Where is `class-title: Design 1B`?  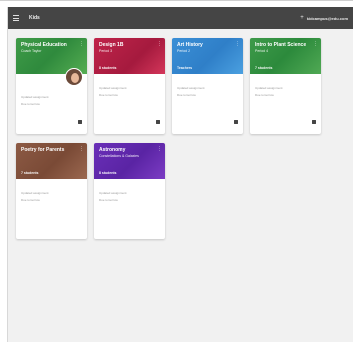
class-title: Design 1B is located at coordinates (129, 45).